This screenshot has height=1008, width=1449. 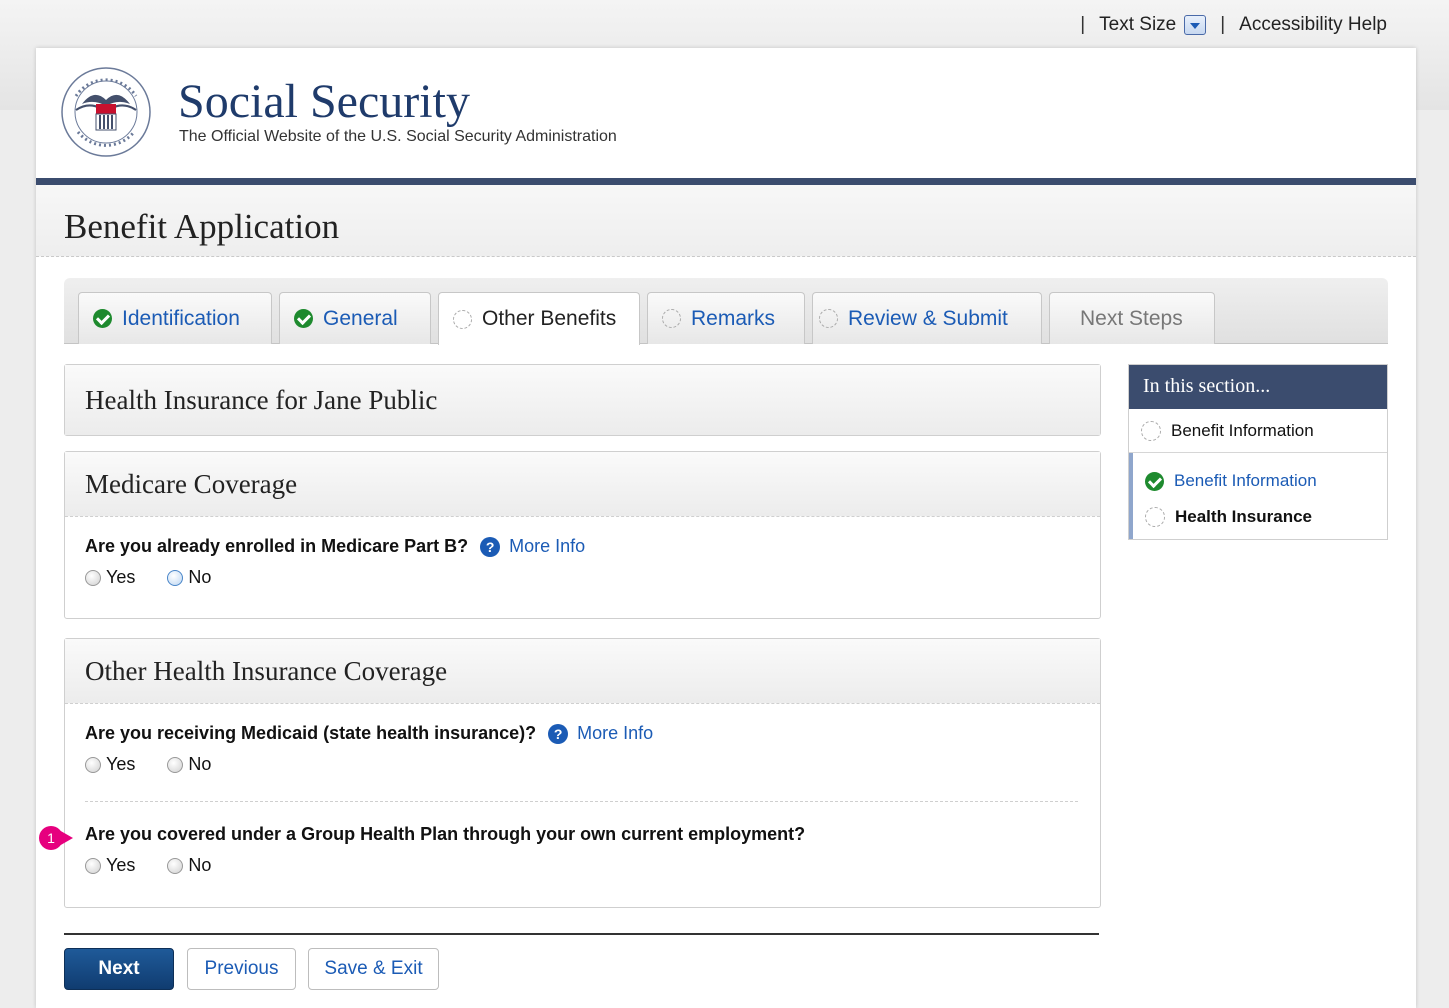 I want to click on tab-label: Next Steps, so click(x=1131, y=318).